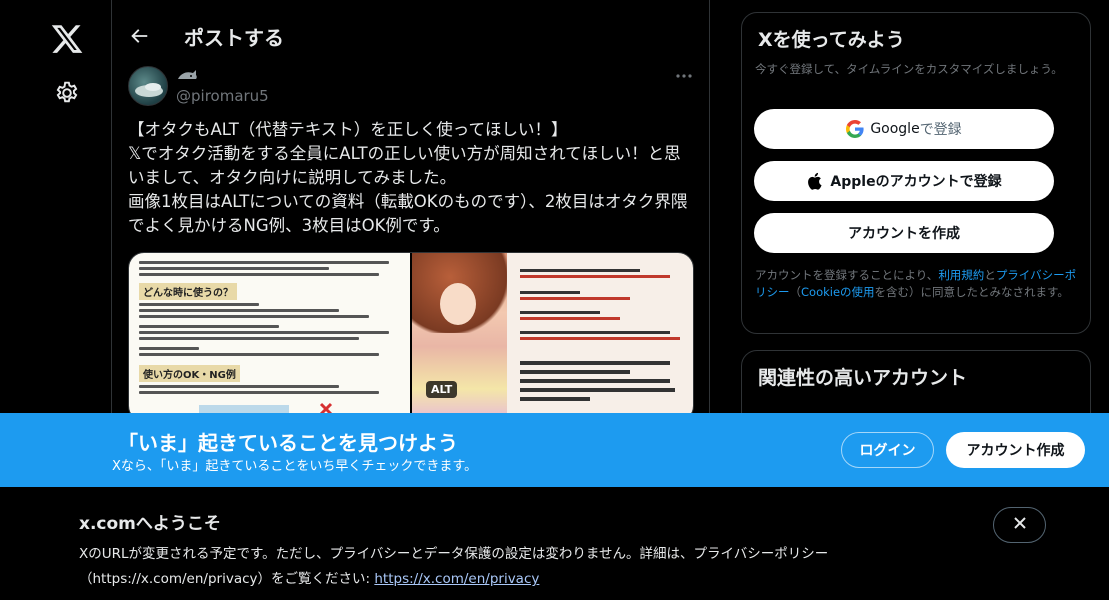 Image resolution: width=1109 pixels, height=600 pixels. Describe the element at coordinates (795, 292) in the screenshot. I see `cookie-open: （` at that location.